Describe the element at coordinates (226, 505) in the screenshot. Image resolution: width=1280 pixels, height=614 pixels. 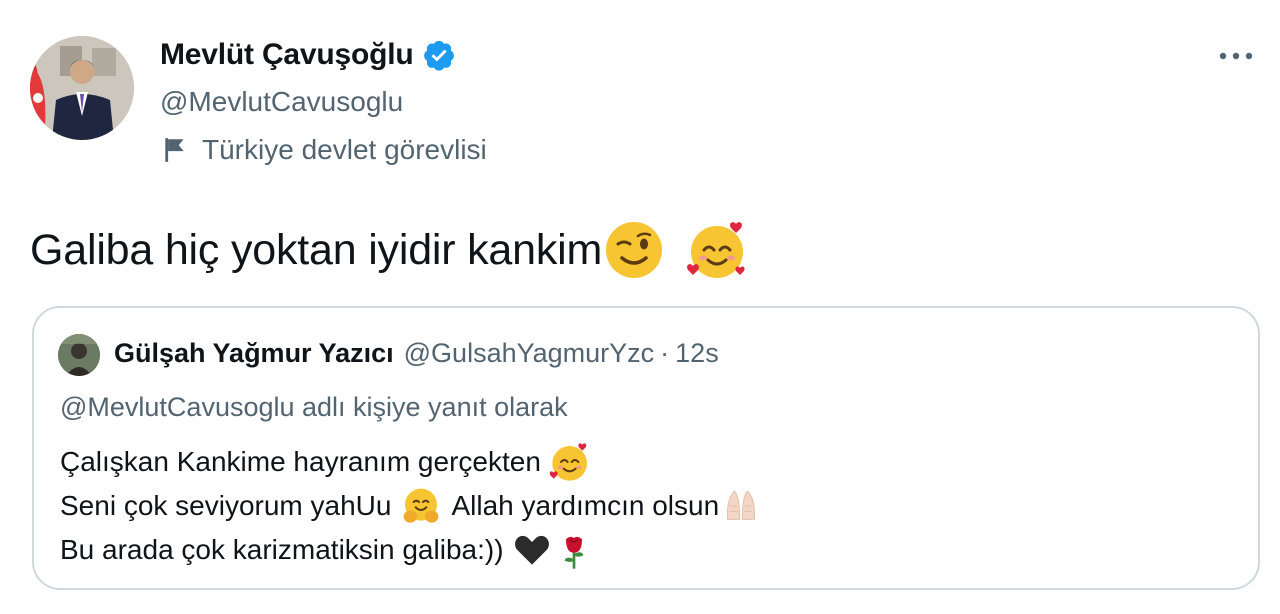
I see `quoted-text-line-2a: Seni çok seviyorum yahUu` at that location.